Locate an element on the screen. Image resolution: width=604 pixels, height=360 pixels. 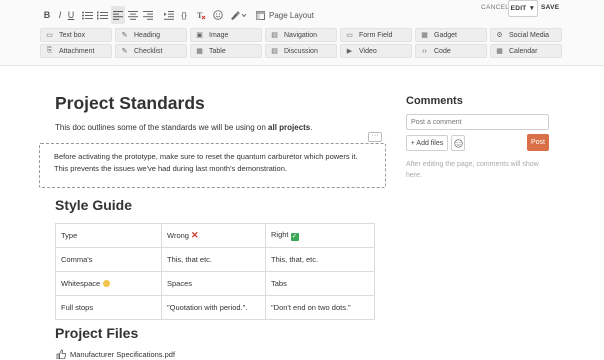
numbered-list-icon is located at coordinates (102, 15).